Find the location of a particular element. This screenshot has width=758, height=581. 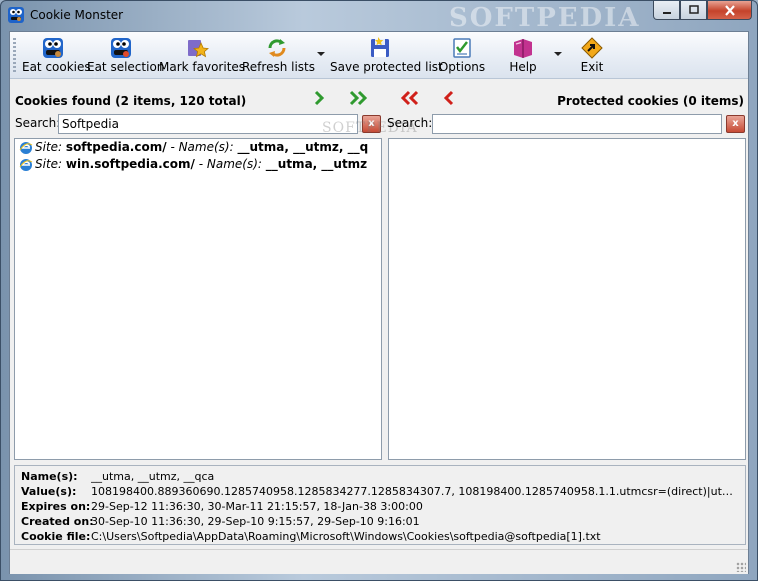

star-icon is located at coordinates (198, 49).